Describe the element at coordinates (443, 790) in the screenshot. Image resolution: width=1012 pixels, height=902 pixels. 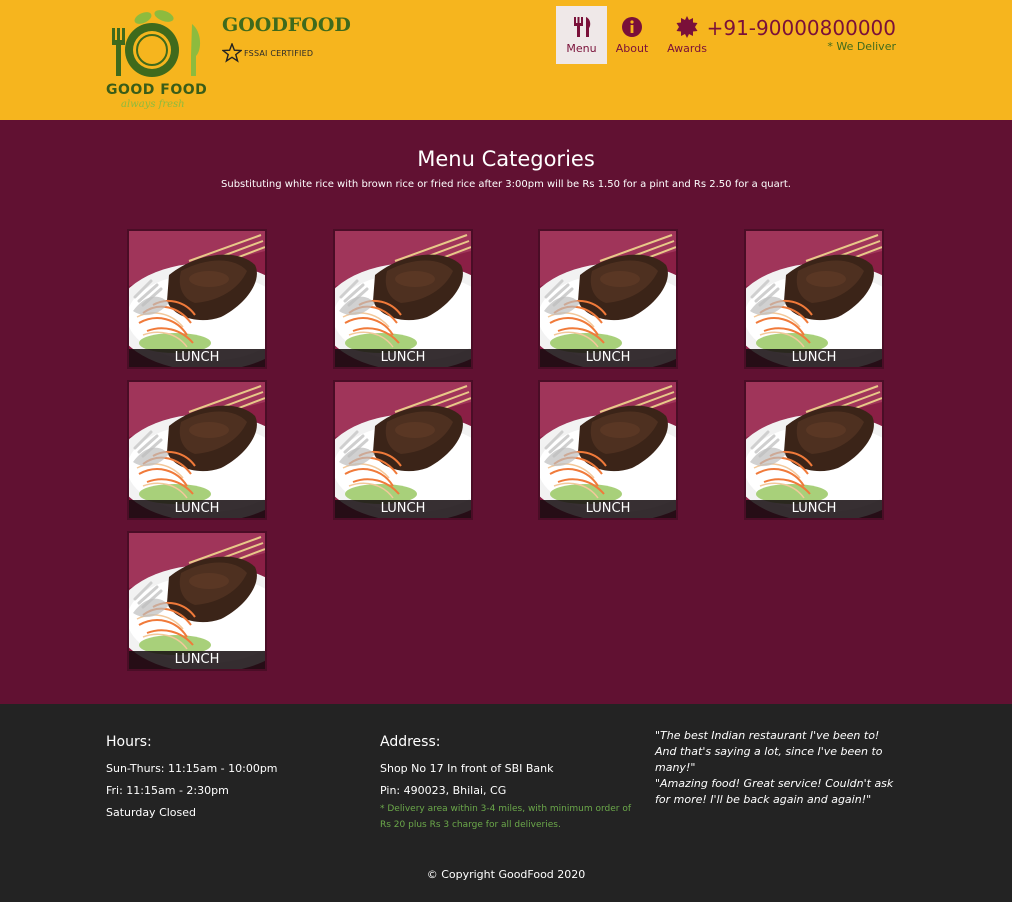
I see `address-line: Pin: 490023, Bhilai, CG` at that location.